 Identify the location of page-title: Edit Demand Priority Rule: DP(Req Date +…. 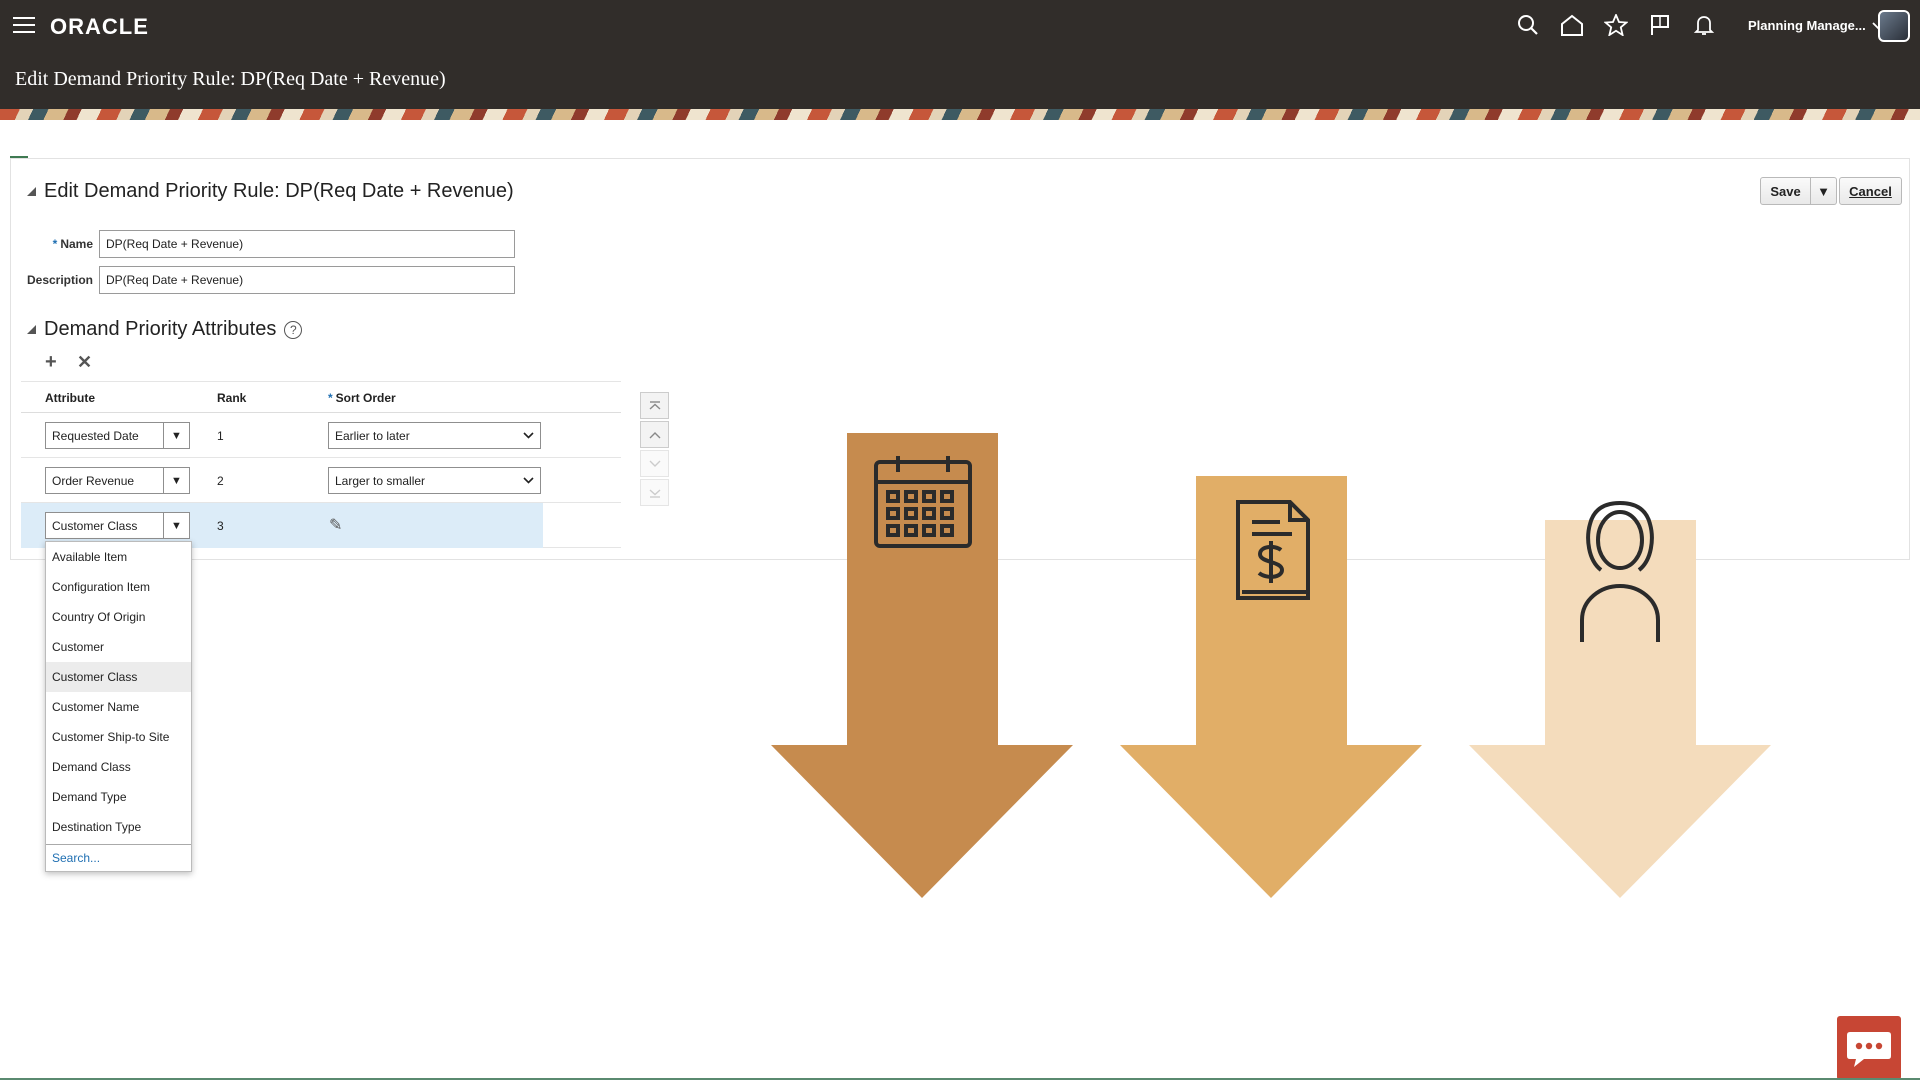
(230, 79).